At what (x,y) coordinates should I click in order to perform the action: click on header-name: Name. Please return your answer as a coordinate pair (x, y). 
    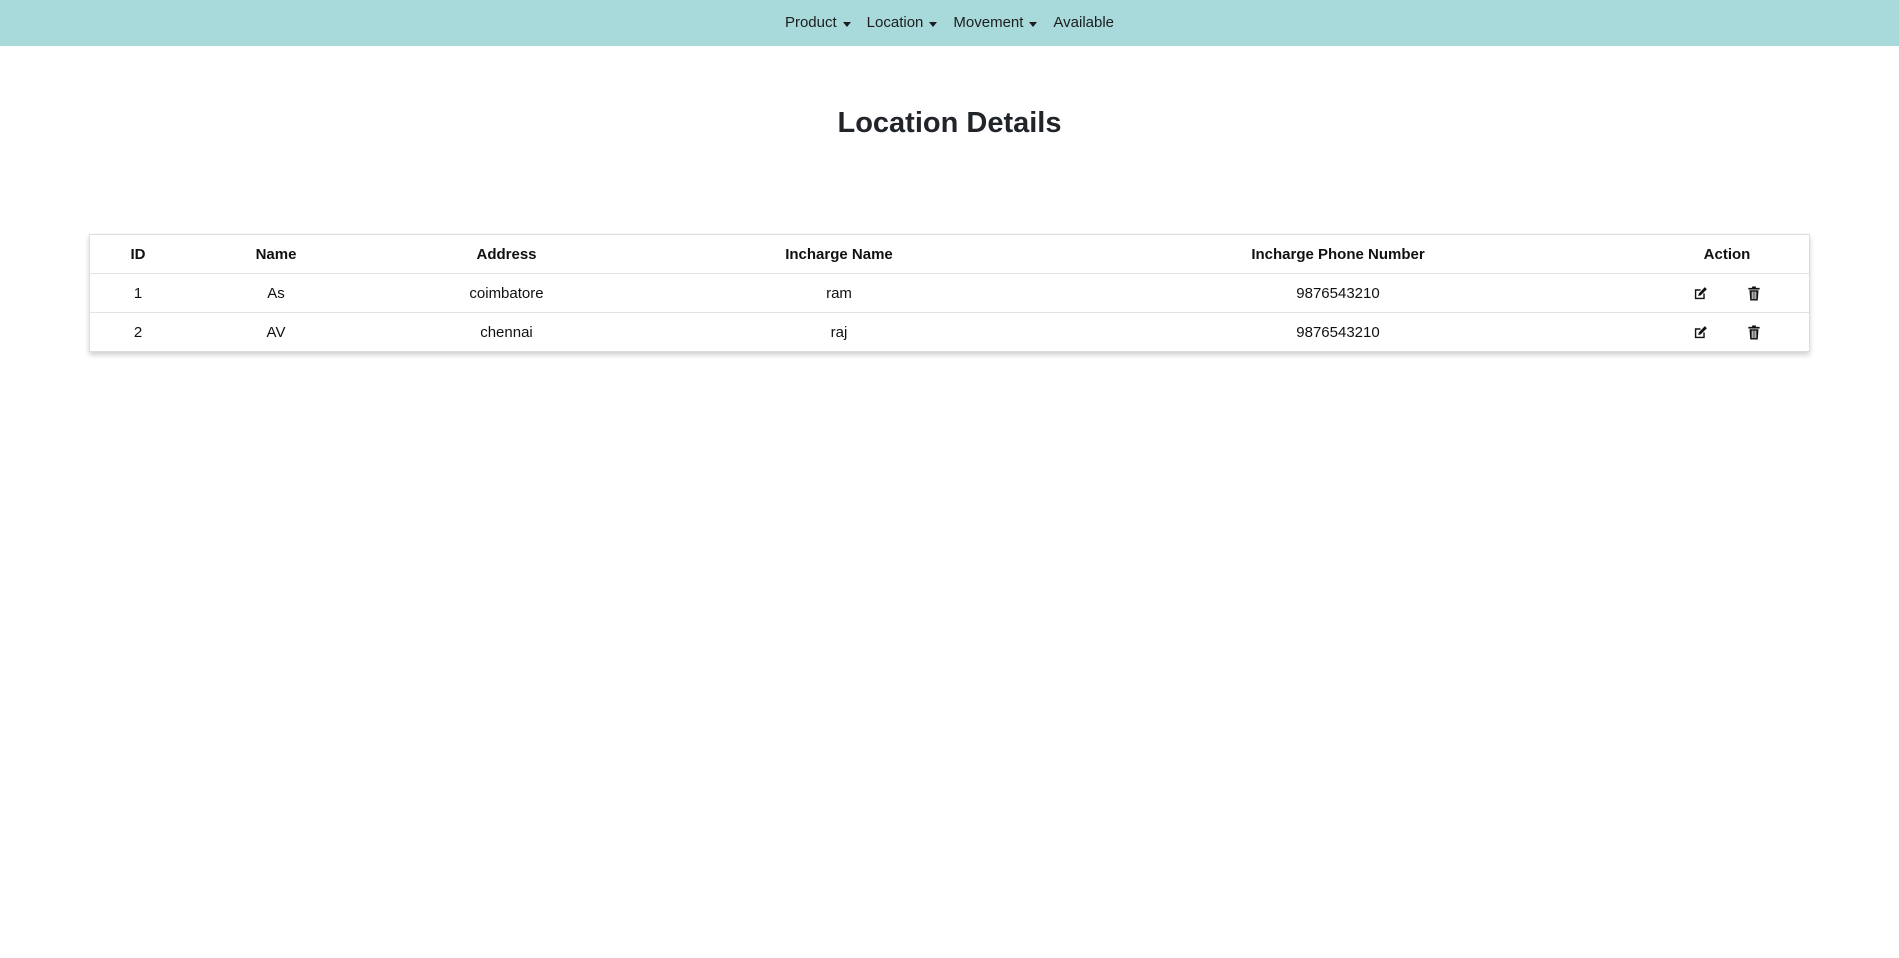
    Looking at the image, I should click on (276, 254).